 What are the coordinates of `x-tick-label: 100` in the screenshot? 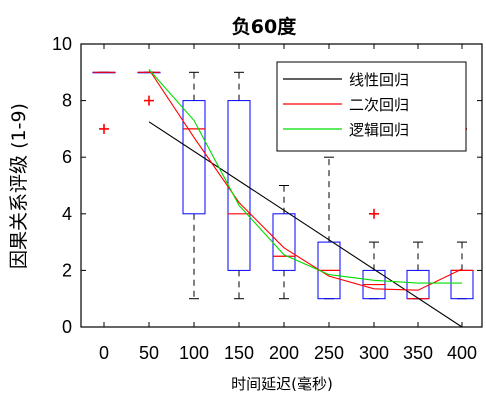 It's located at (194, 353).